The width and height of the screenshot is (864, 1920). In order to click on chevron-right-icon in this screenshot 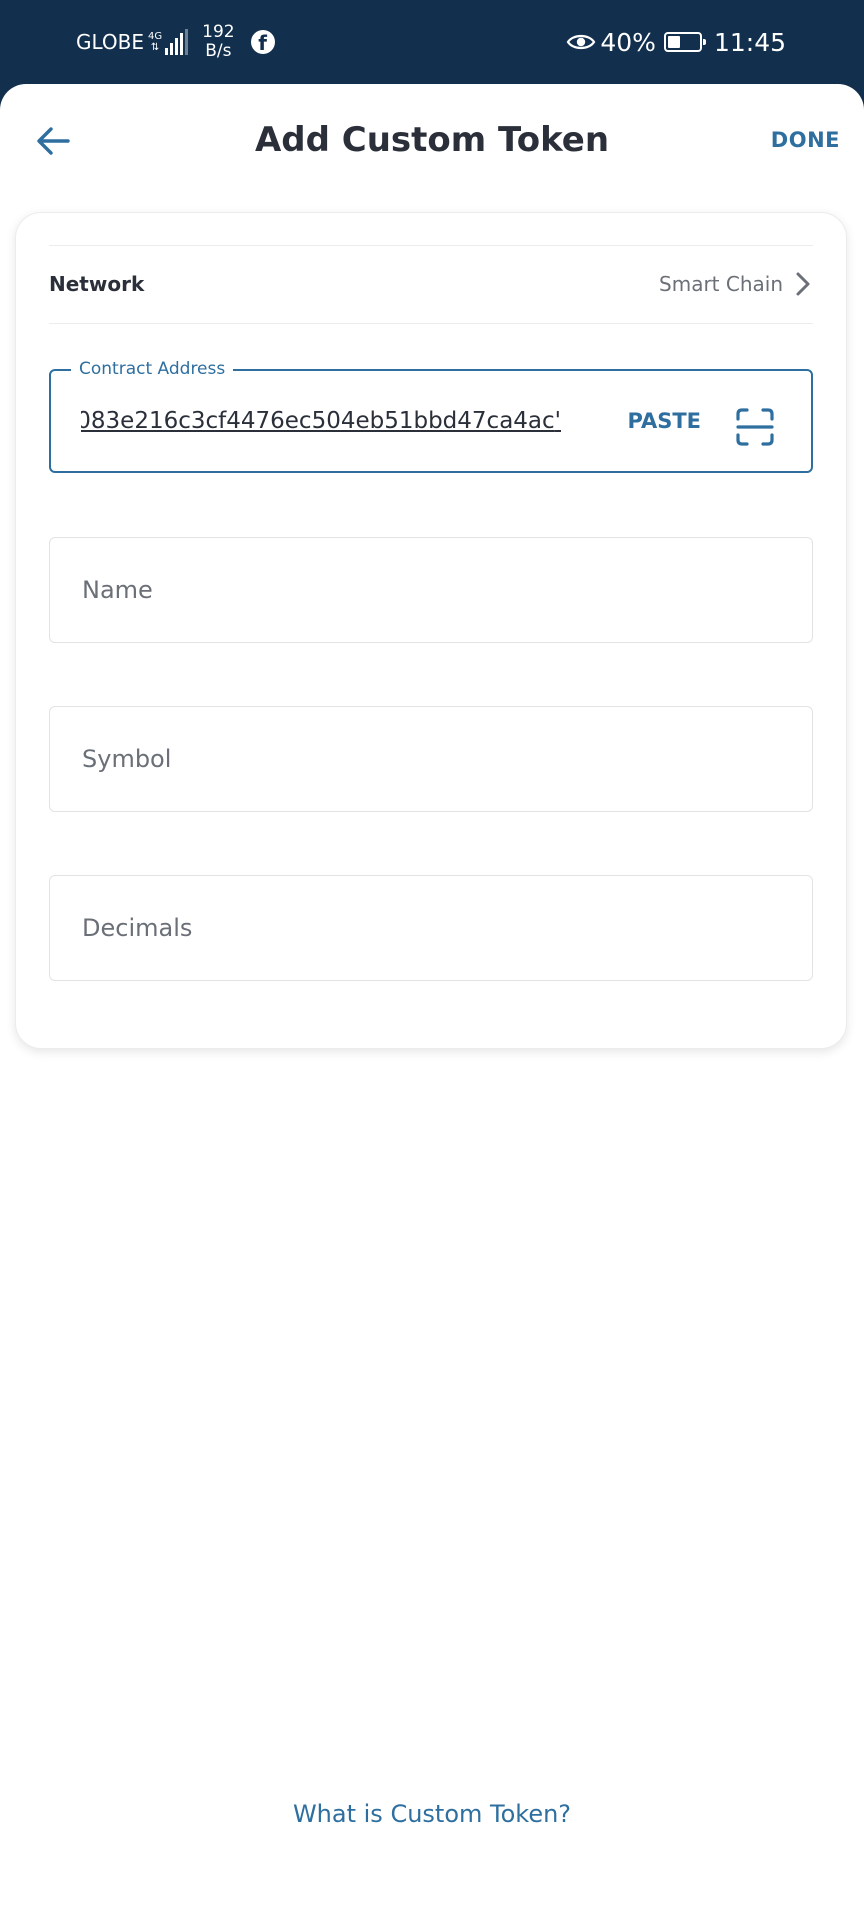, I will do `click(803, 284)`.